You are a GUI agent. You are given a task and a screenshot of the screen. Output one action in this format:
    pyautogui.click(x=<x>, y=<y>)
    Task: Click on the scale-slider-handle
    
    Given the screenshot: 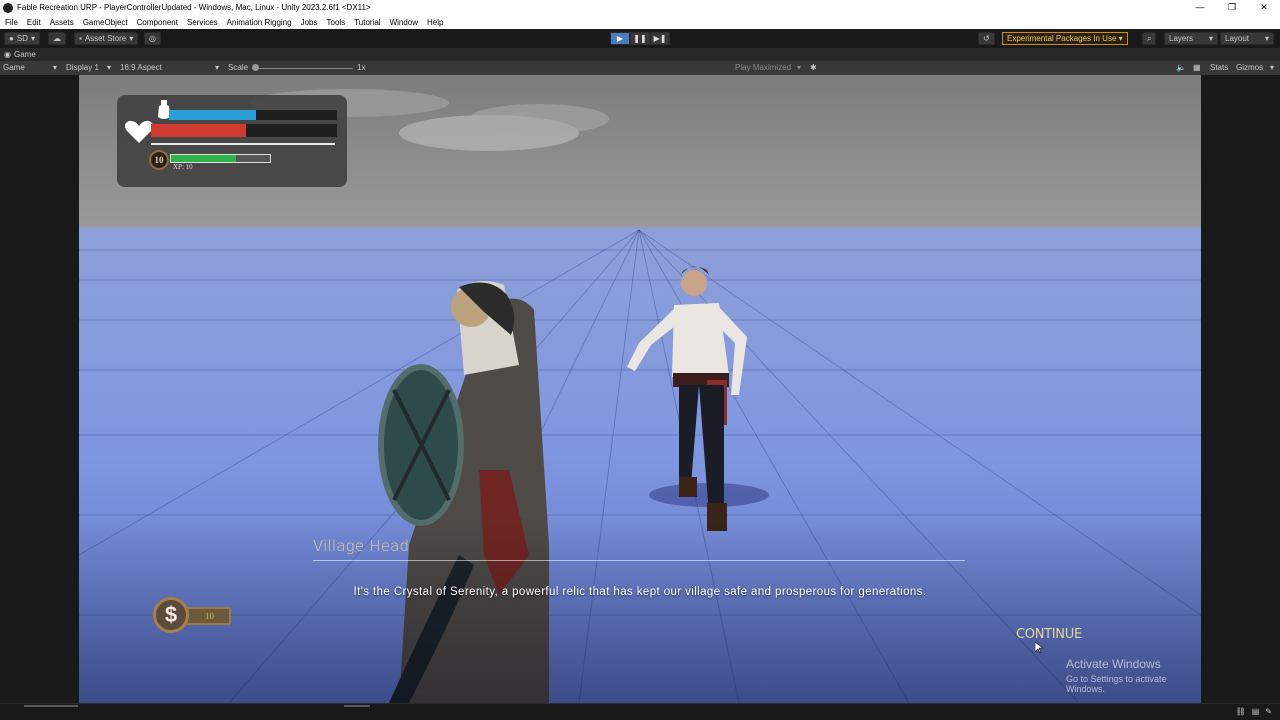 What is the action you would take?
    pyautogui.click(x=255, y=67)
    